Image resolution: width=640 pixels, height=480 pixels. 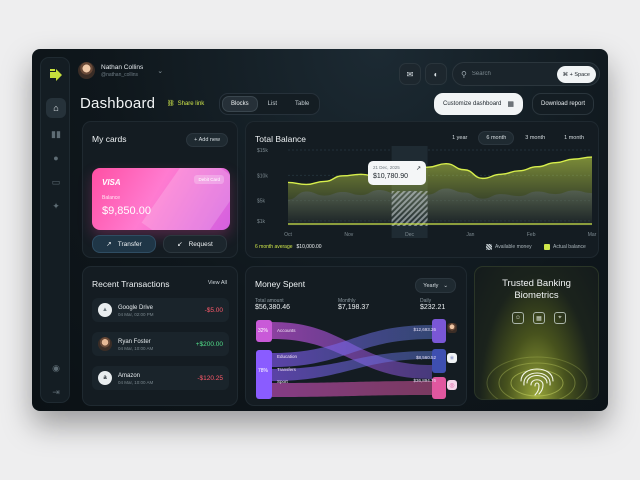 What do you see at coordinates (348, 235) in the screenshot?
I see `x-tick-label: Nov` at bounding box center [348, 235].